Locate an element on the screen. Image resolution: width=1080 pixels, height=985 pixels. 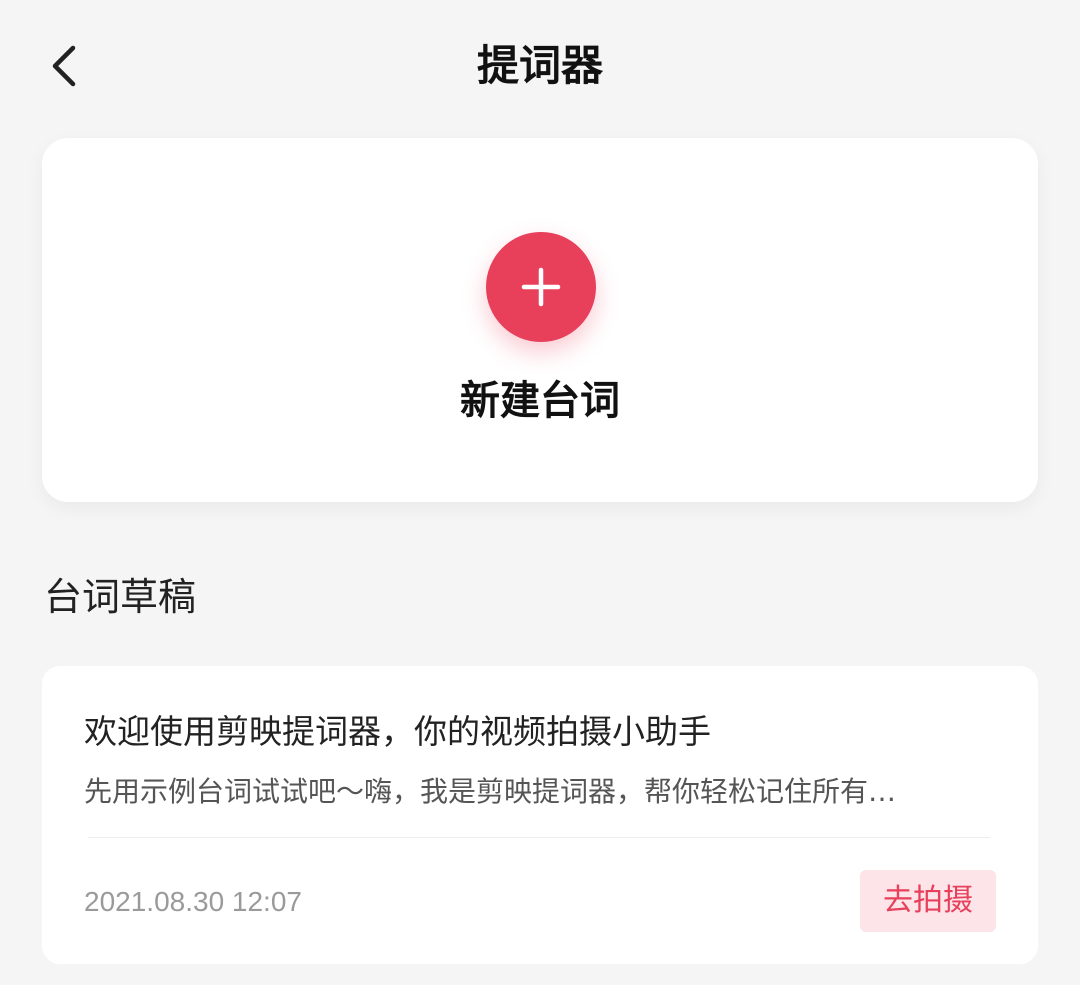
page-title: 提词器 is located at coordinates (539, 65).